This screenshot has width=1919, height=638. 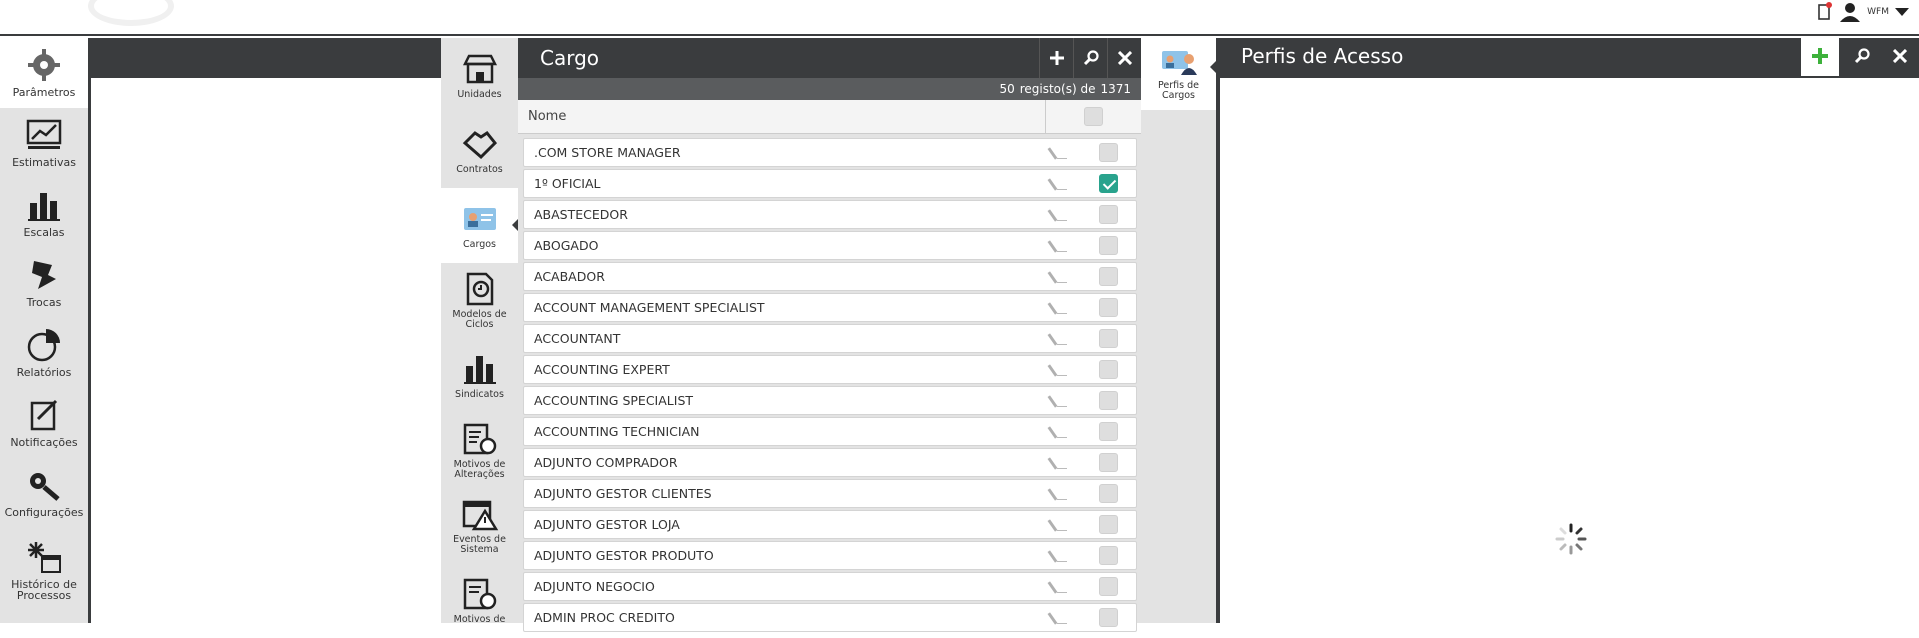 I want to click on subnav-item-motivos-alteracoes: Motivos de Alterações, so click(x=479, y=450).